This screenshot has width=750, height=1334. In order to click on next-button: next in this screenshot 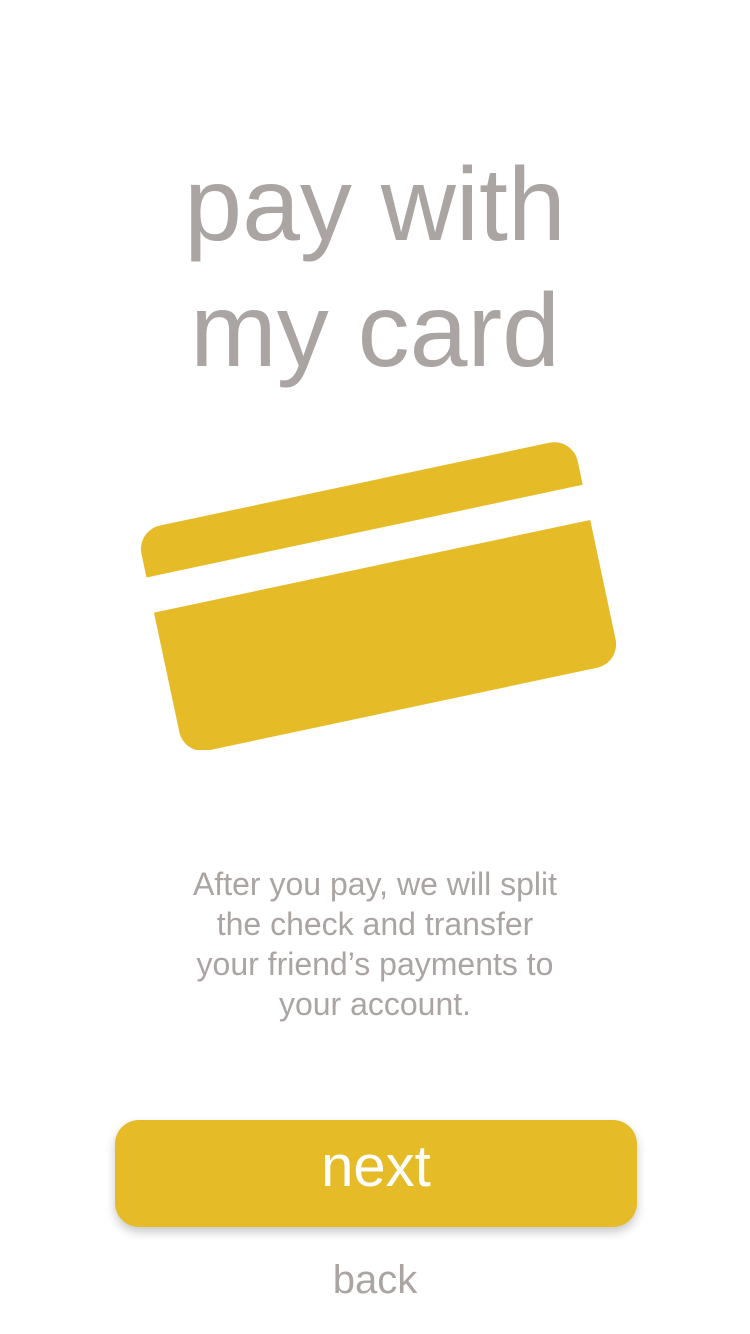, I will do `click(376, 1173)`.